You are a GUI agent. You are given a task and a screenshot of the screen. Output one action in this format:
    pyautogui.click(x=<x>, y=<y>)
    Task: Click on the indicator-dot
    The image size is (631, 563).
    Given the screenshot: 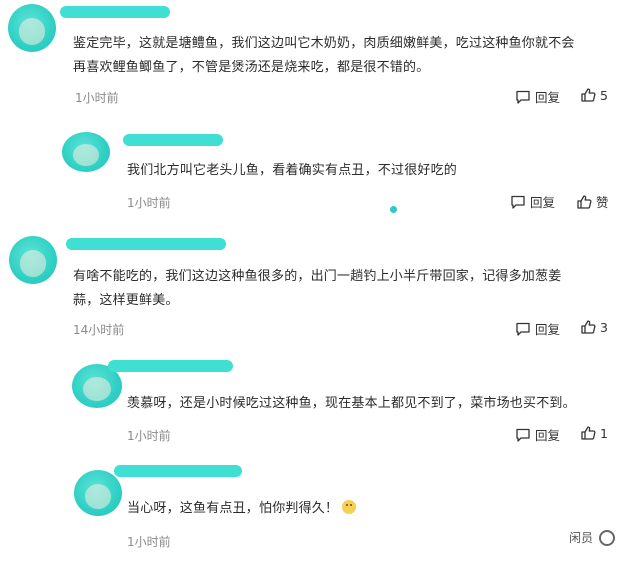 What is the action you would take?
    pyautogui.click(x=393, y=209)
    